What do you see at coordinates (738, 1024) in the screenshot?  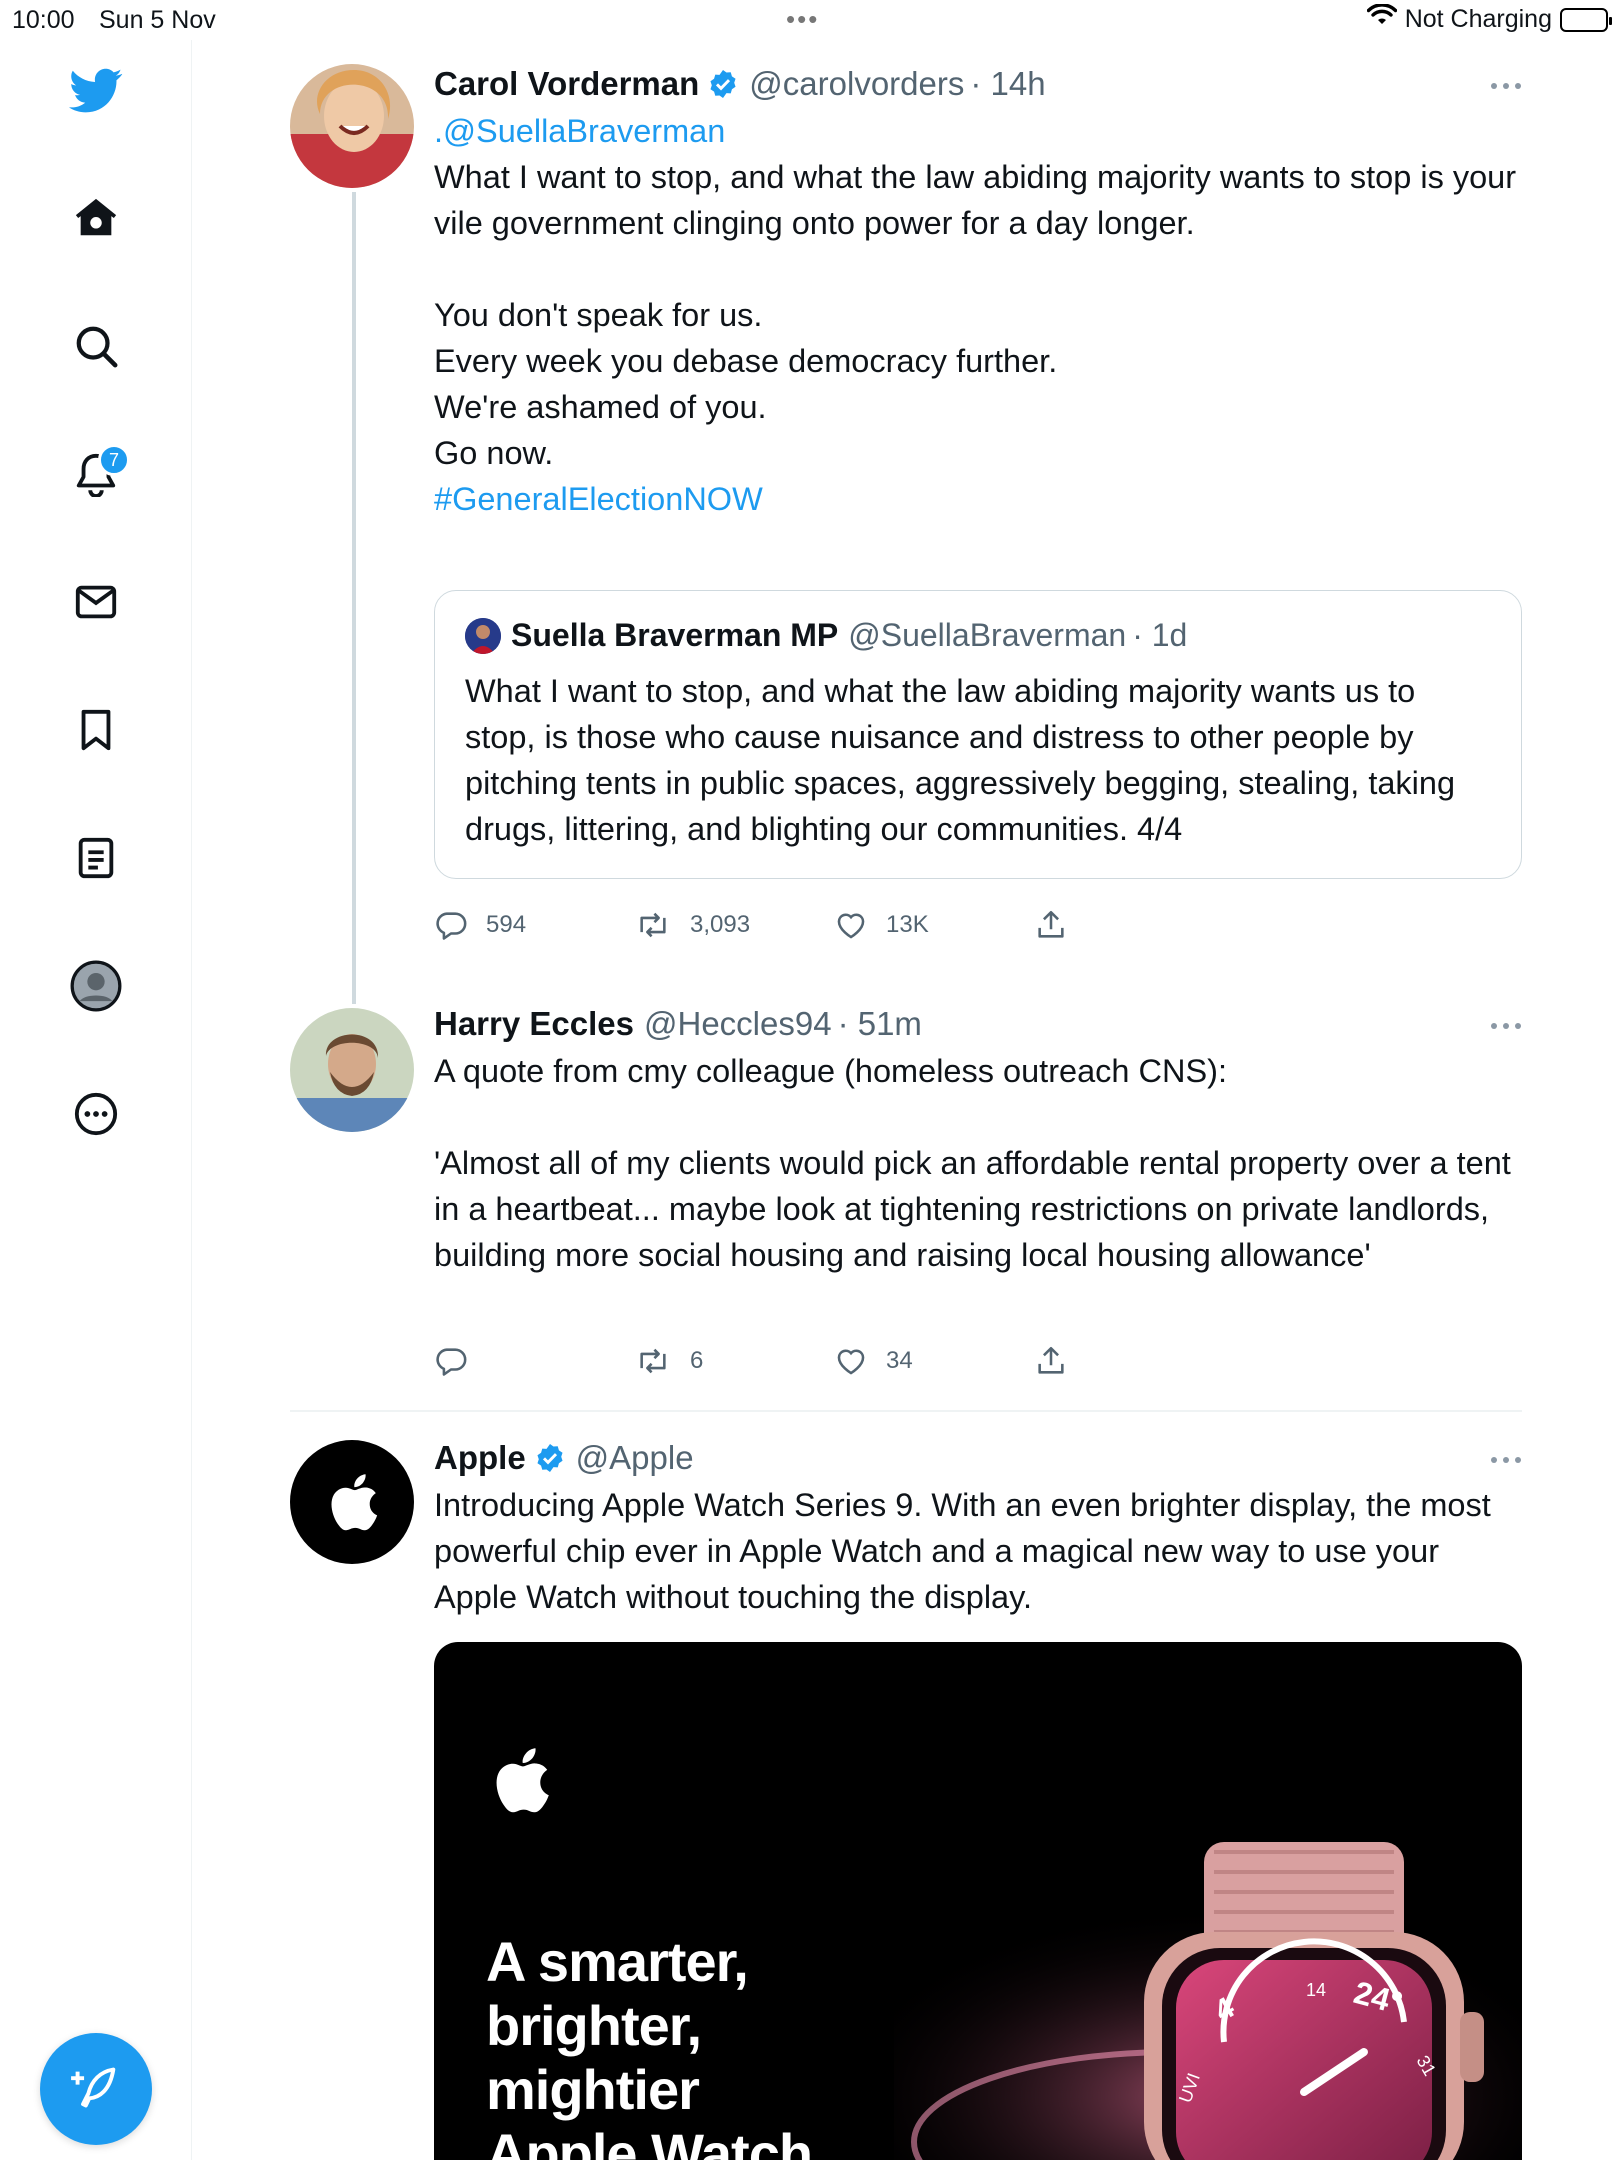 I see `author-handle: @Heccles94` at bounding box center [738, 1024].